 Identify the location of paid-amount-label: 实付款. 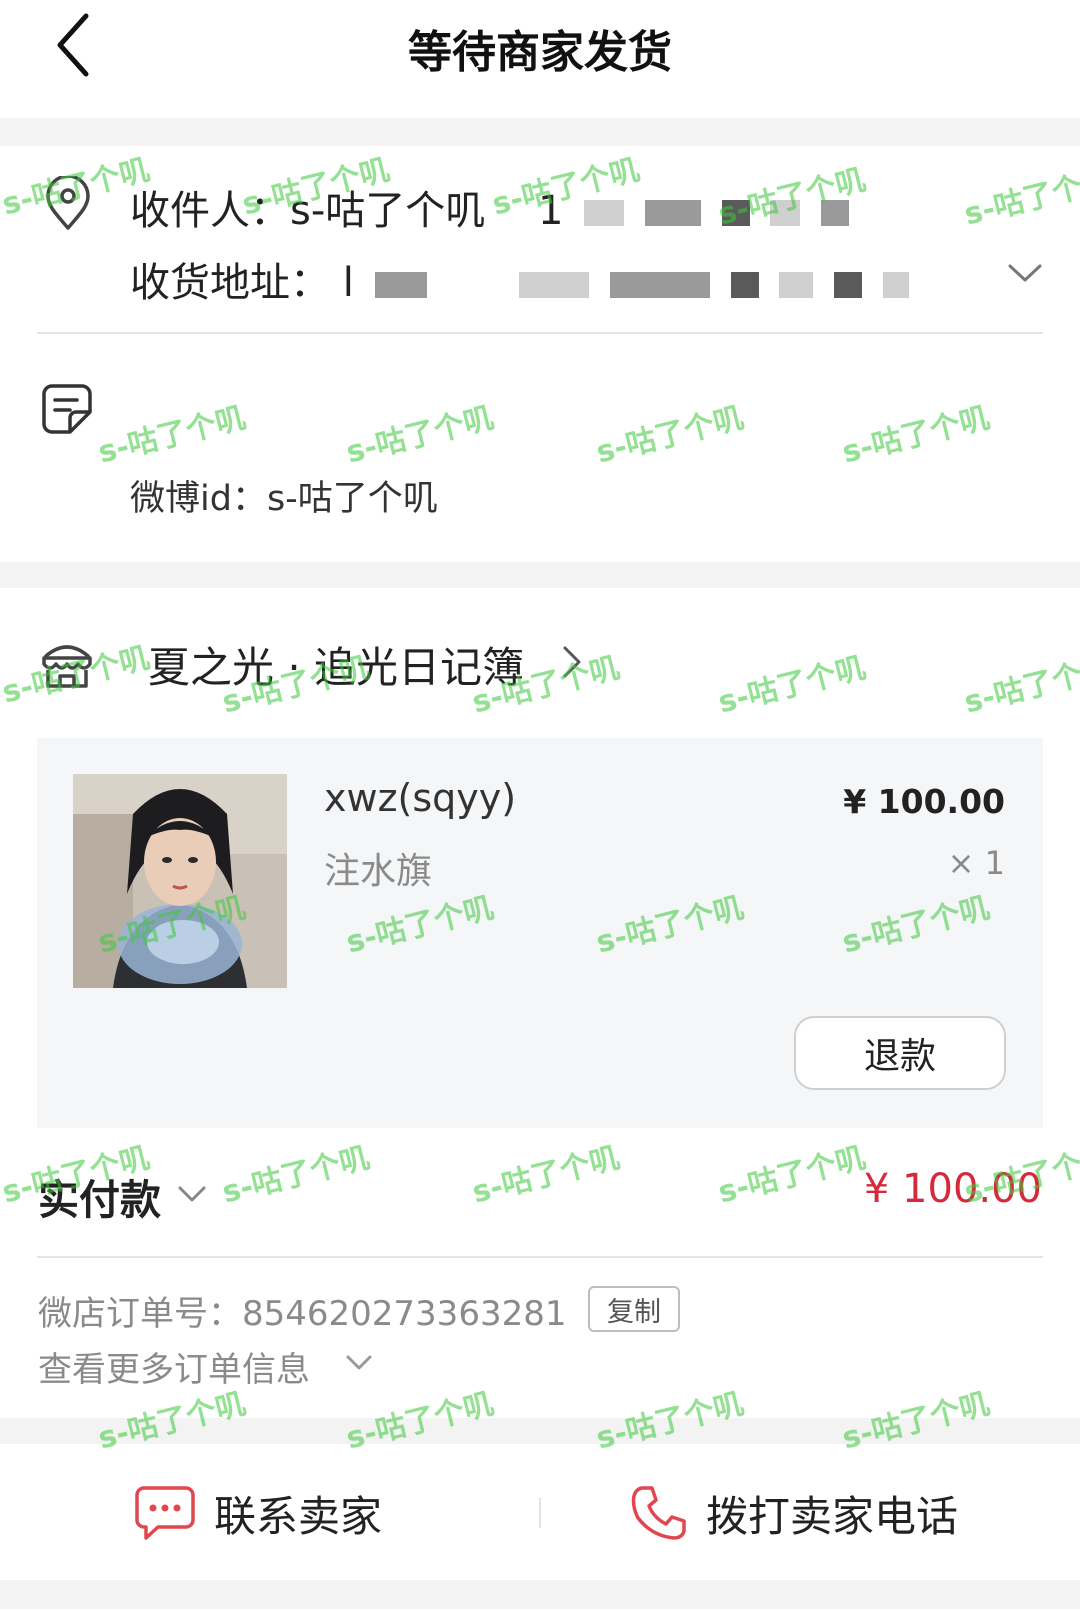
(99, 1196).